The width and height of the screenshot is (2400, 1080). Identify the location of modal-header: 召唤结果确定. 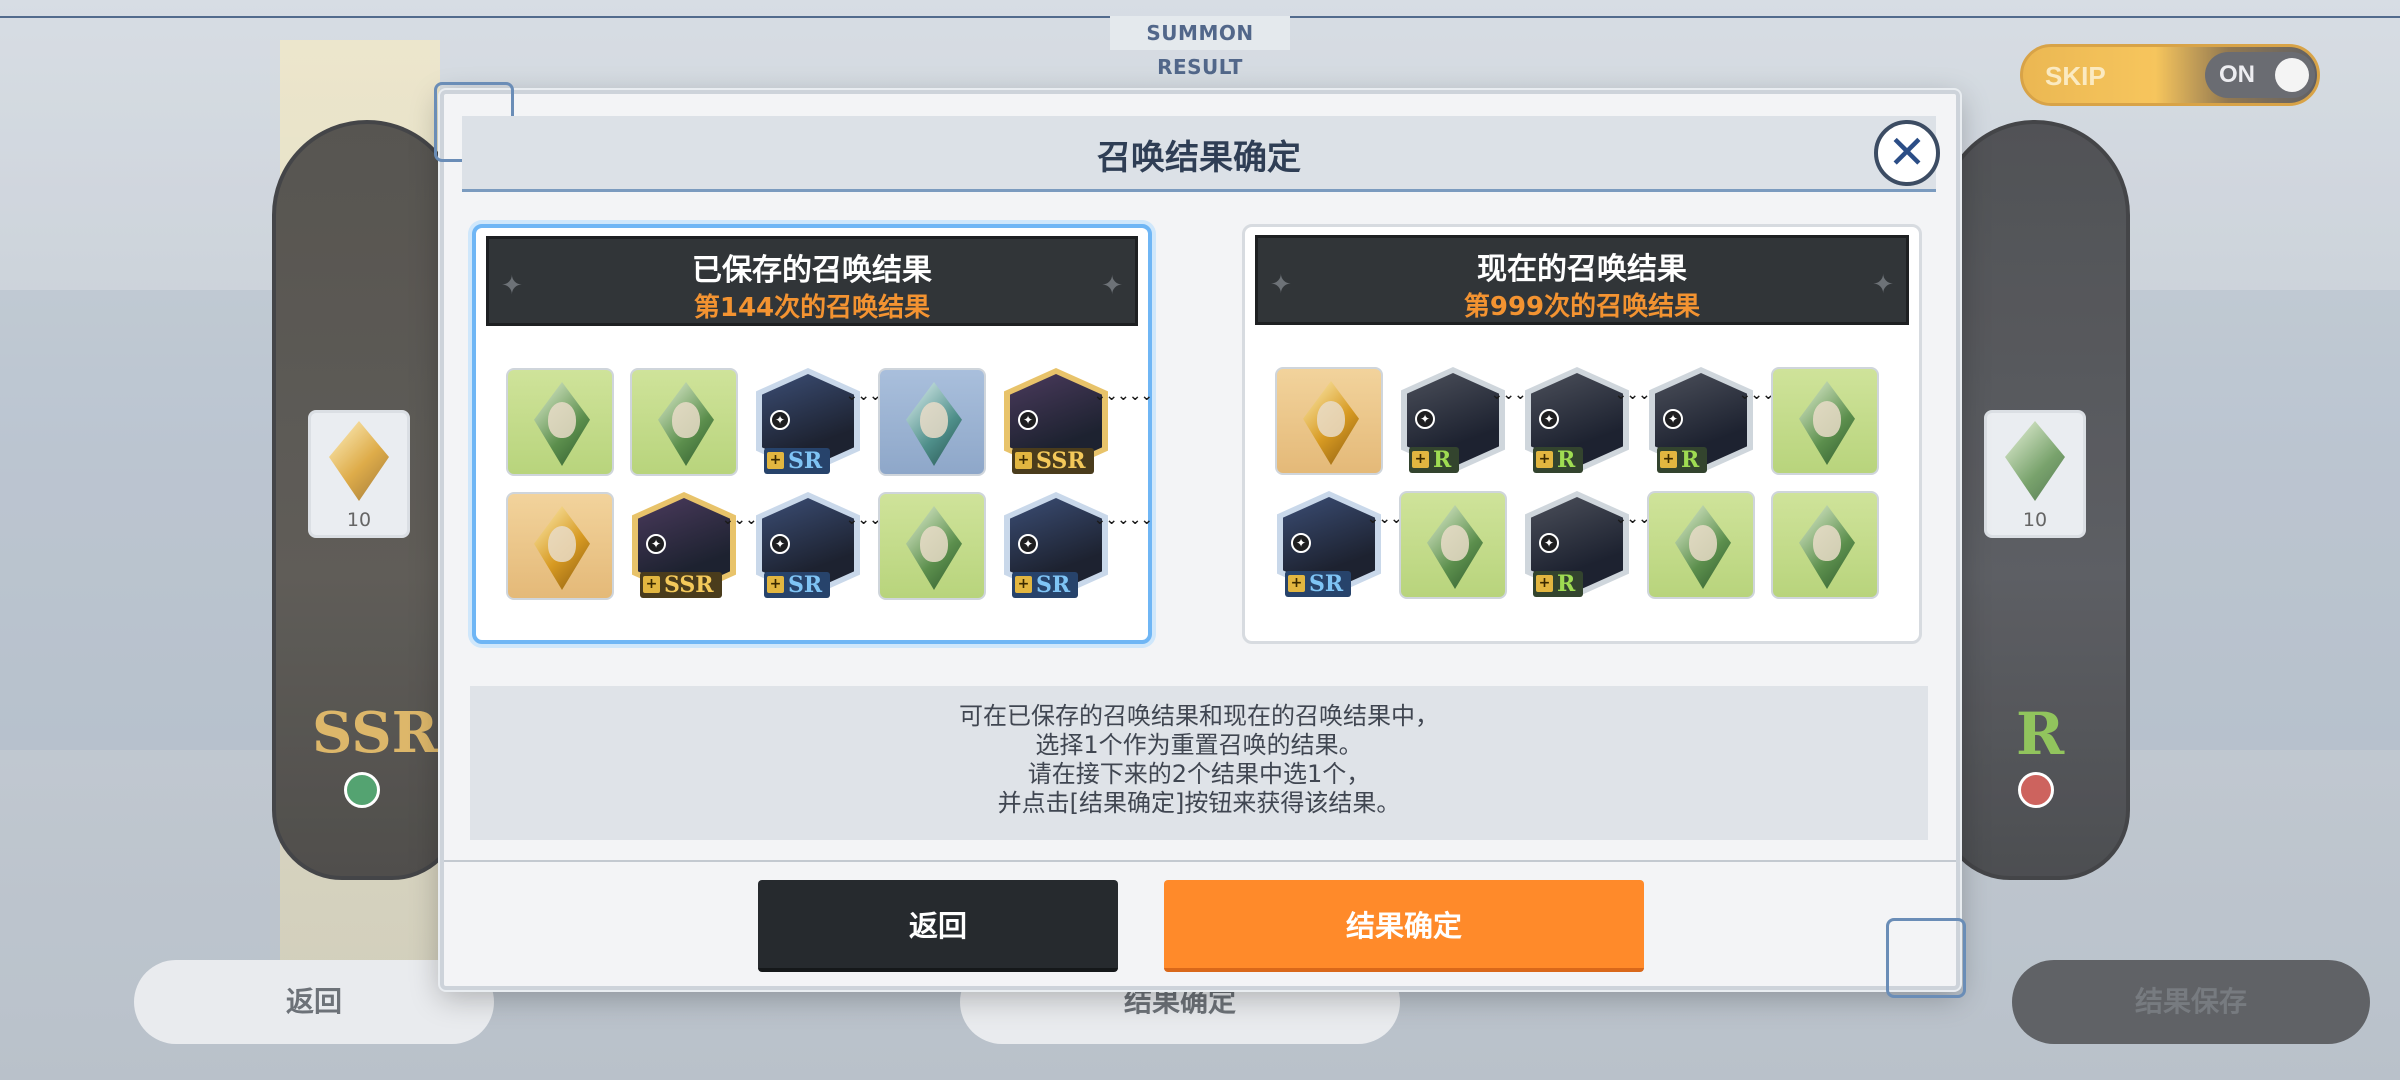
(1199, 154).